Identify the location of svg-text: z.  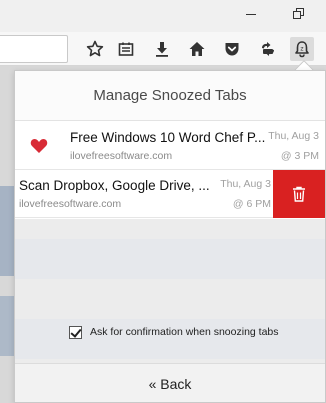
(301, 49).